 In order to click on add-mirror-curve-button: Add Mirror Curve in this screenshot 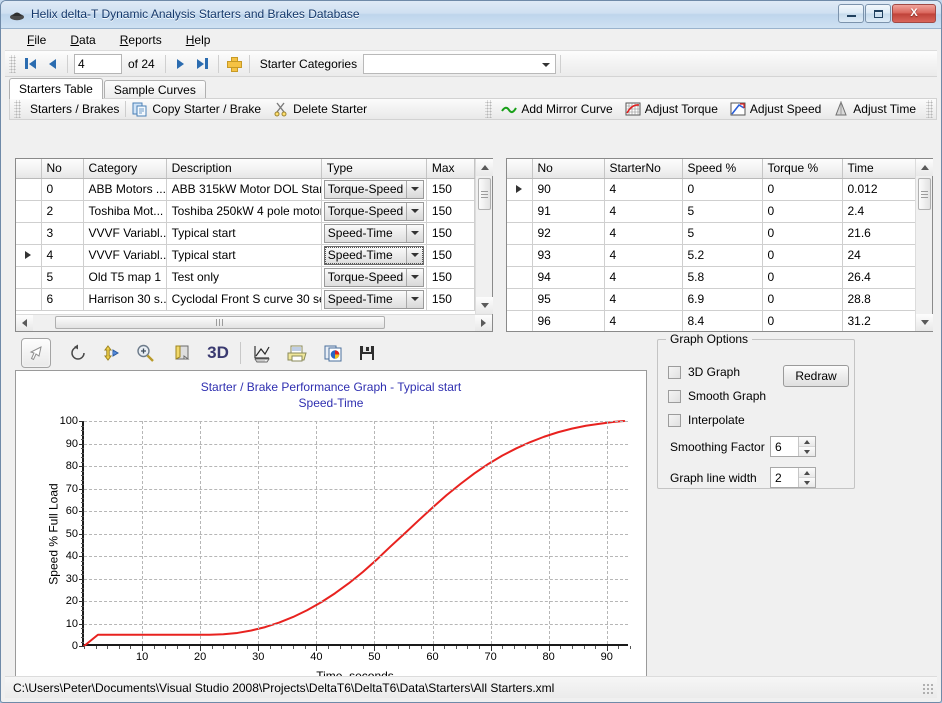, I will do `click(556, 109)`.